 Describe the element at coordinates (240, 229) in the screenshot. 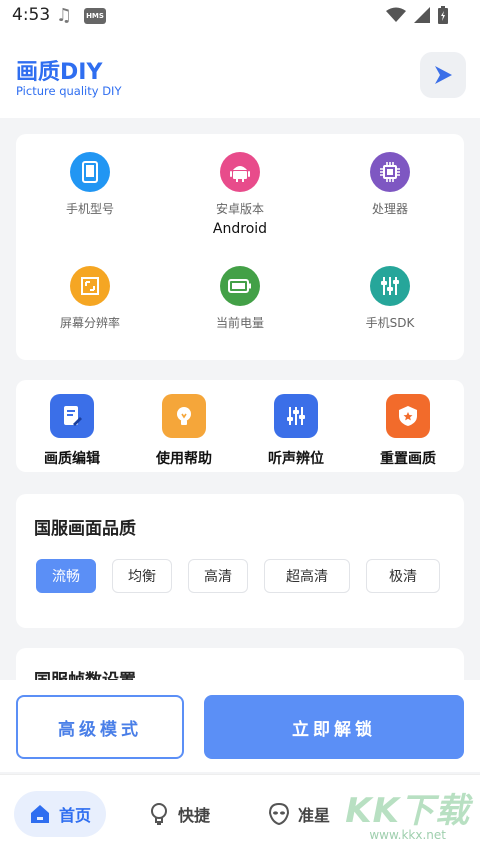

I see `info-value: Android` at that location.